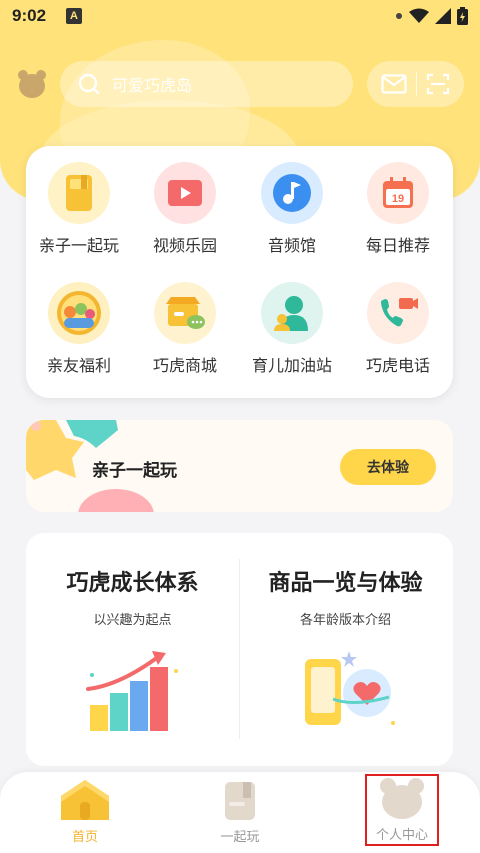  I want to click on home-icon, so click(85, 800).